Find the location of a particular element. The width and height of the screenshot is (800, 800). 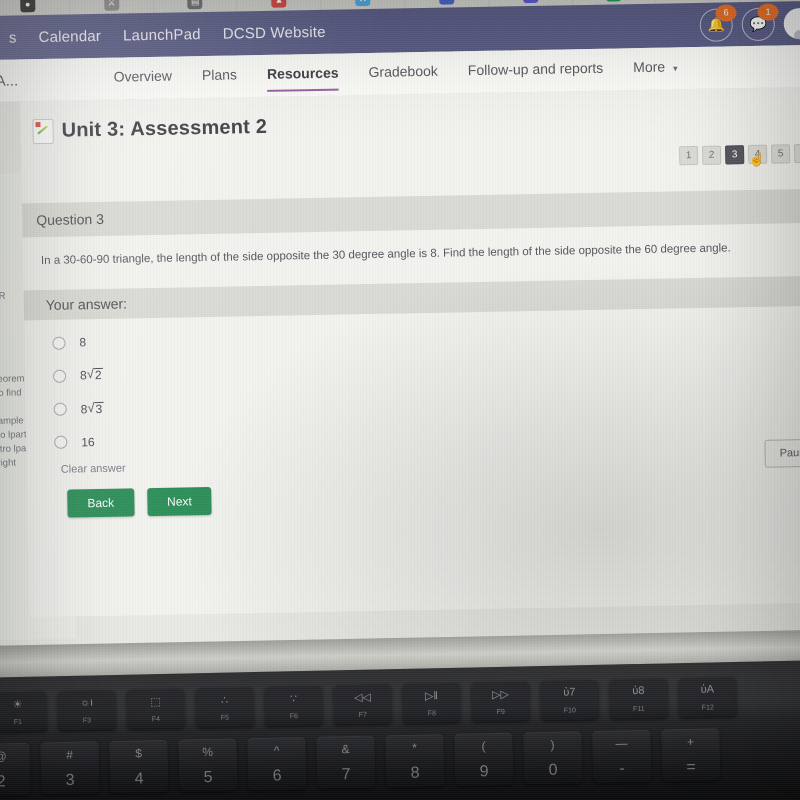

tab-overview: Overview is located at coordinates (142, 78).